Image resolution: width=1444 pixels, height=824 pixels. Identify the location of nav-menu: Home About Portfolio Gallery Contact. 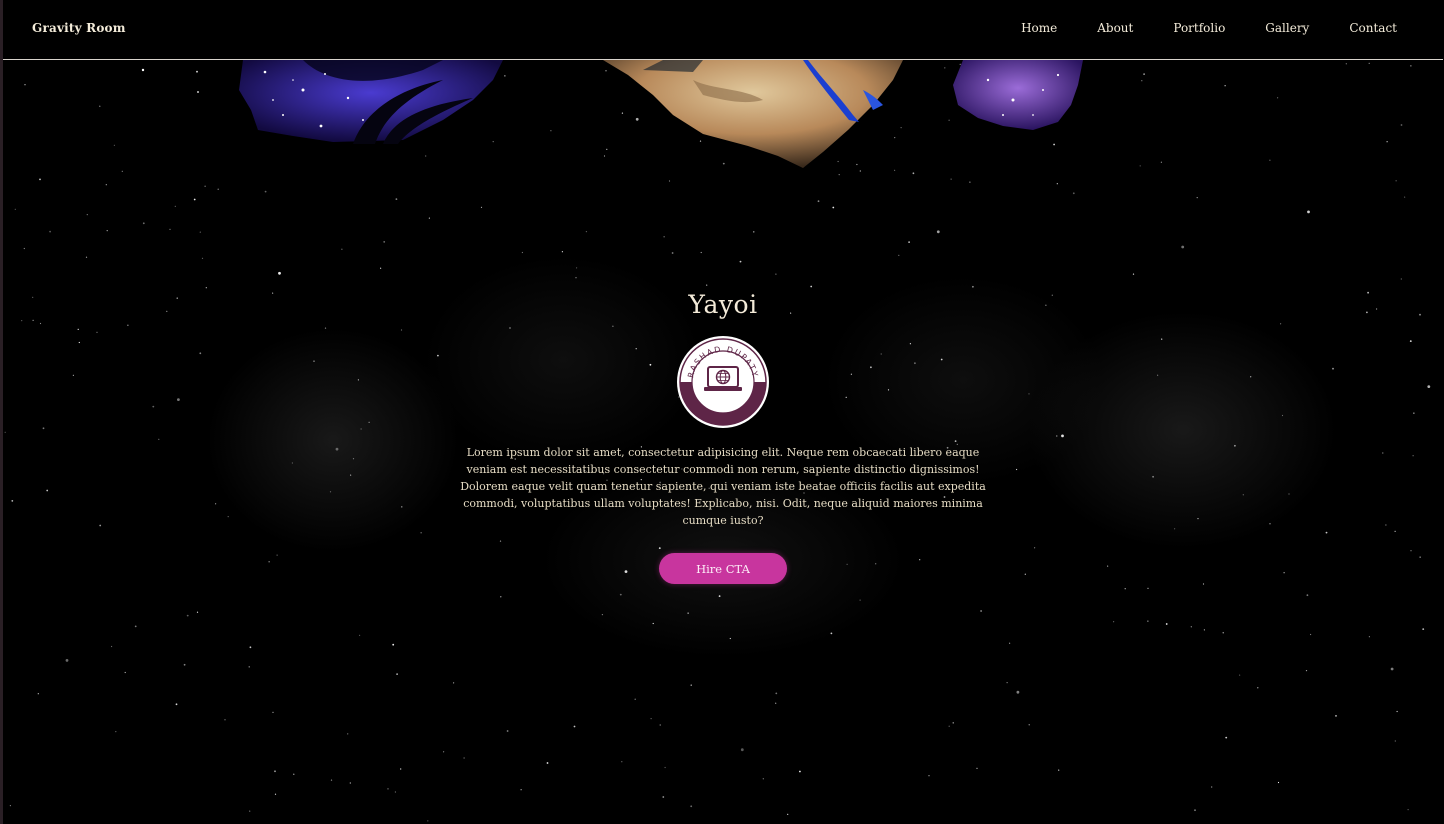
(1189, 28).